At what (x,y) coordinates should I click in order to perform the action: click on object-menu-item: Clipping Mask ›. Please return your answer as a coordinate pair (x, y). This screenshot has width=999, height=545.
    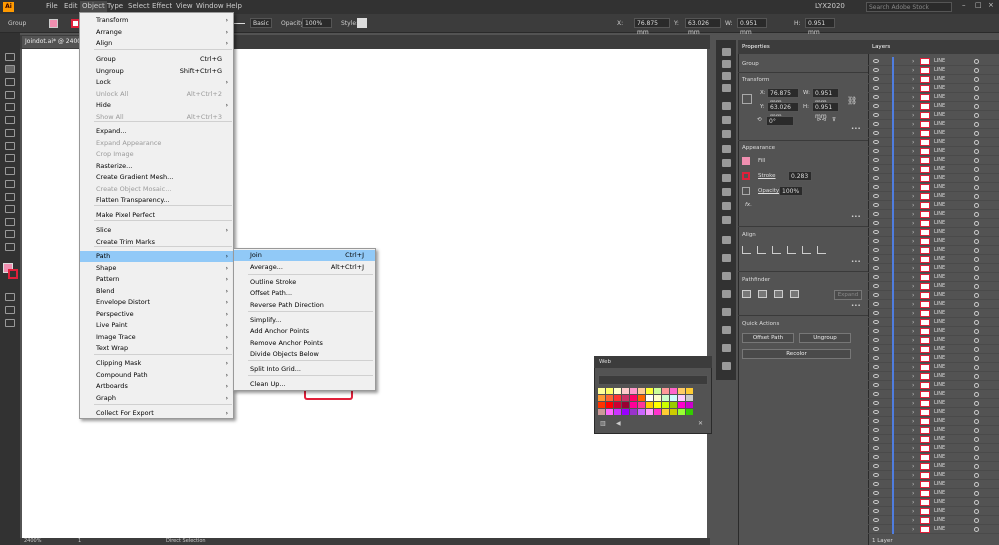
    Looking at the image, I should click on (156, 363).